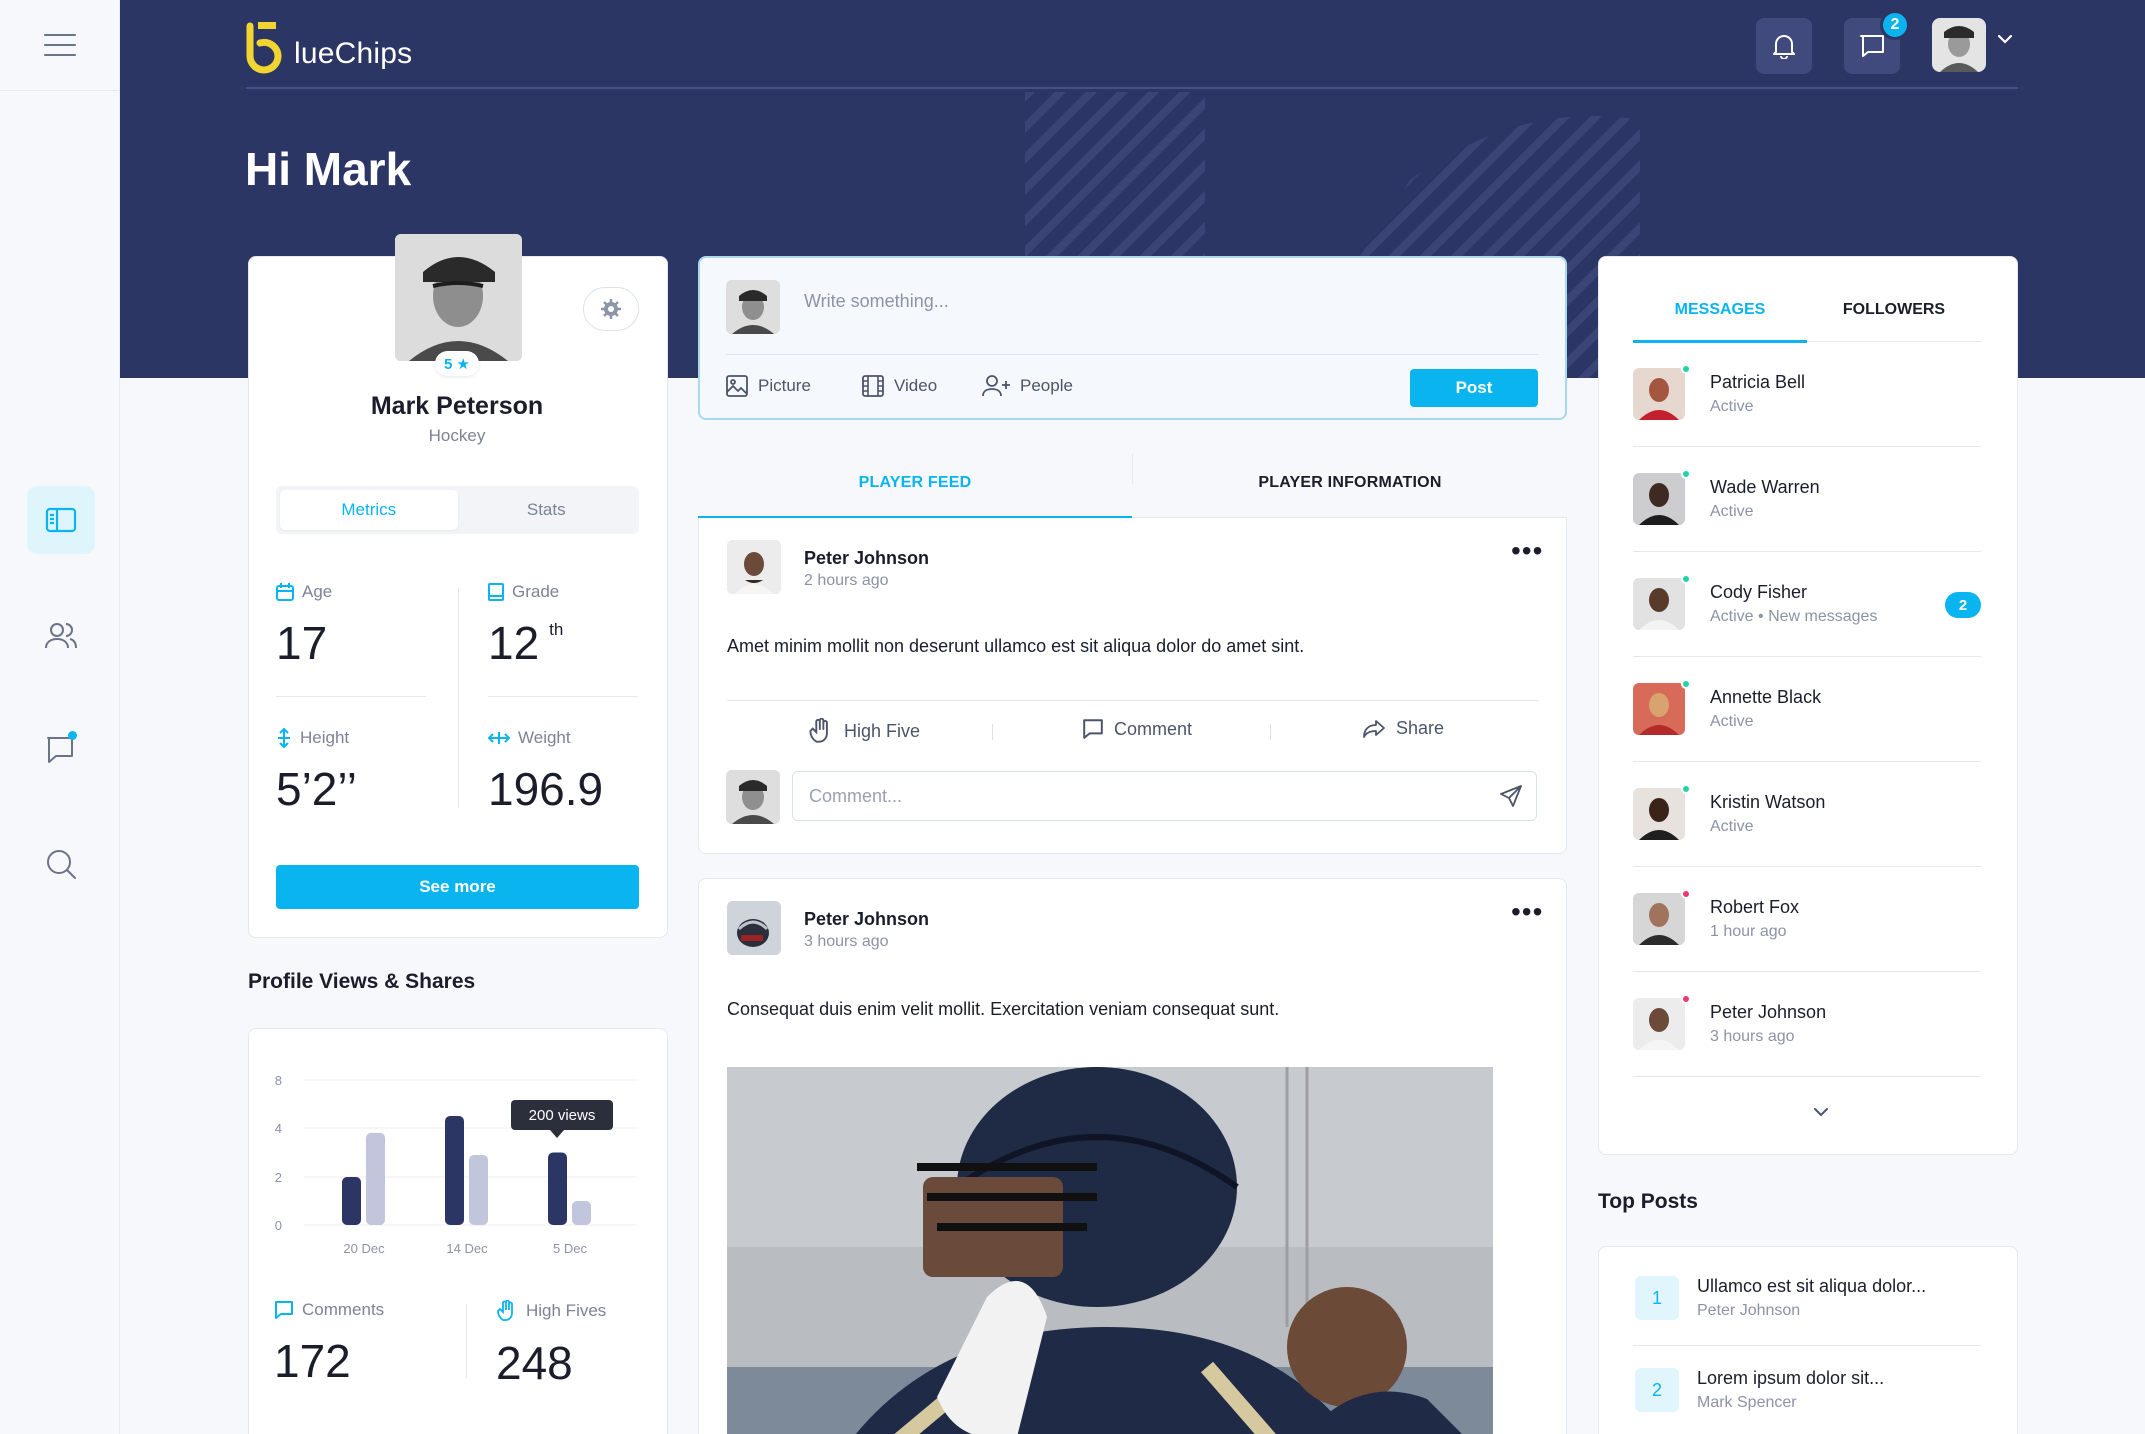 The image size is (2145, 1434). I want to click on y-tick-label: 8, so click(278, 1080).